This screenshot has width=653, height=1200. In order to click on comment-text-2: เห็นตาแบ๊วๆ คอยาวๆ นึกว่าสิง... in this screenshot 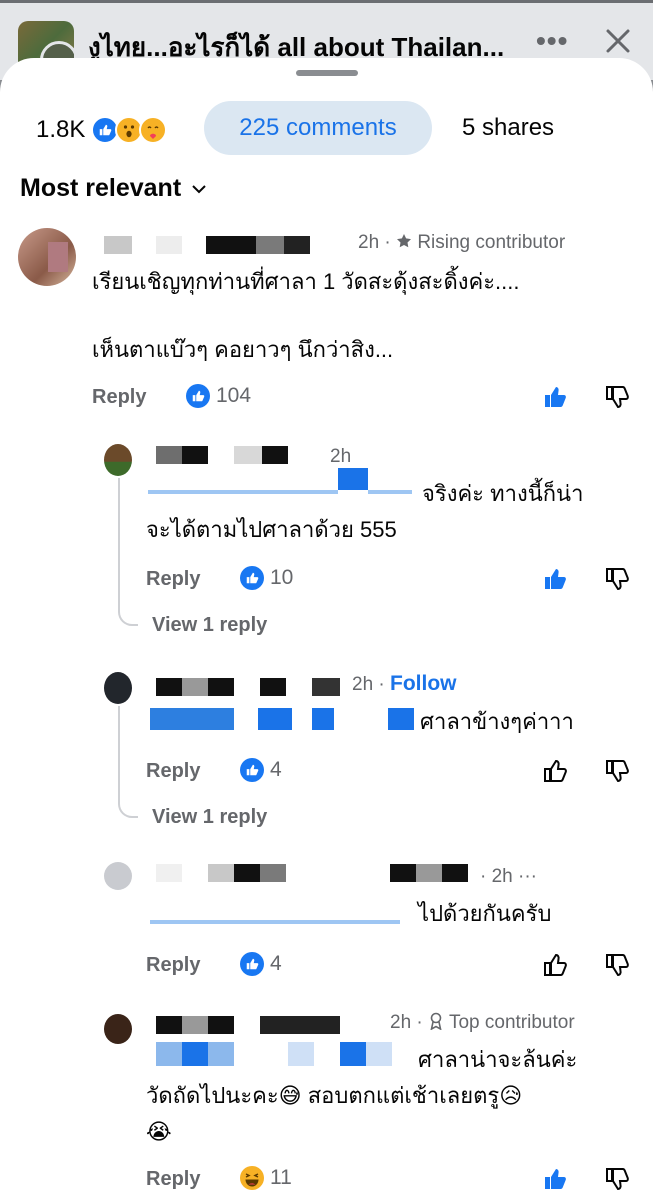, I will do `click(243, 349)`.